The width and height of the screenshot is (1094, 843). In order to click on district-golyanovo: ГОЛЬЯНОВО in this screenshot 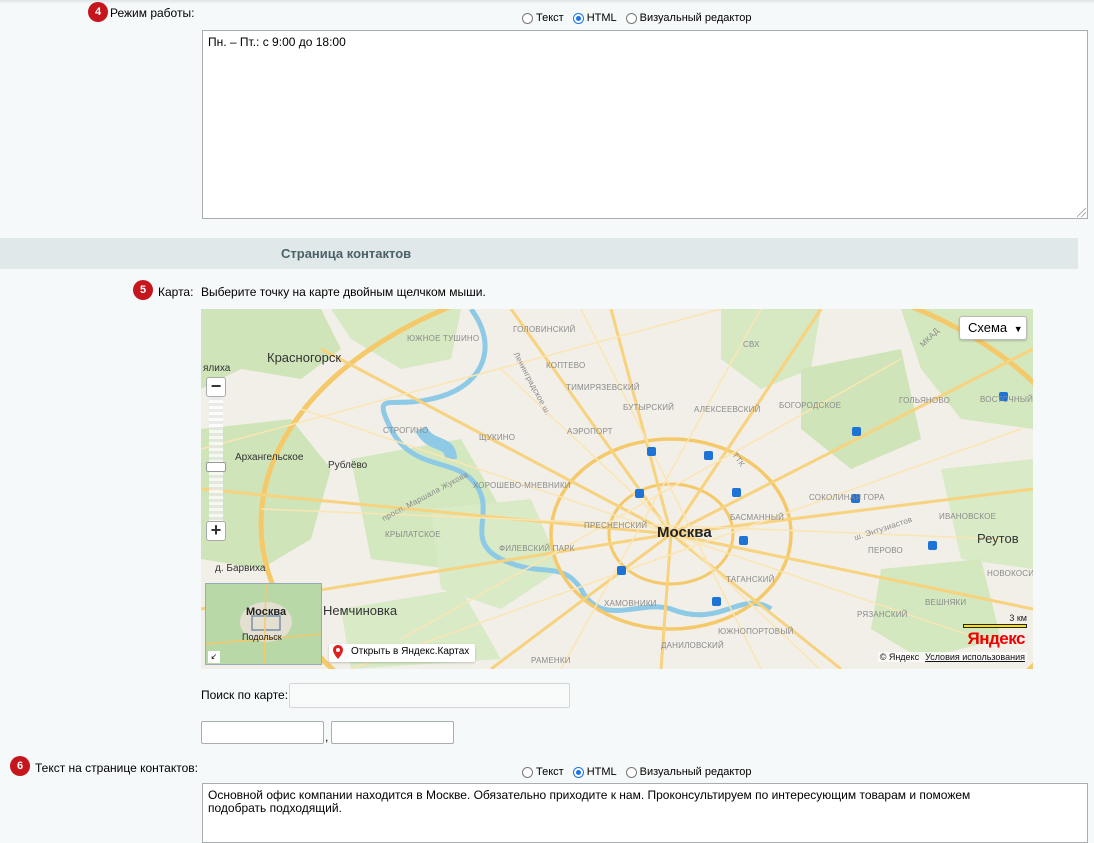, I will do `click(925, 400)`.